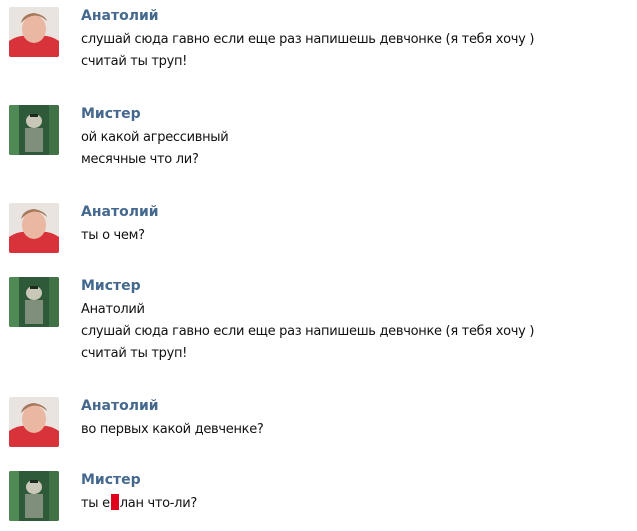  Describe the element at coordinates (155, 149) in the screenshot. I see `message-text: ой какой агрессивный месячные что ли?` at that location.